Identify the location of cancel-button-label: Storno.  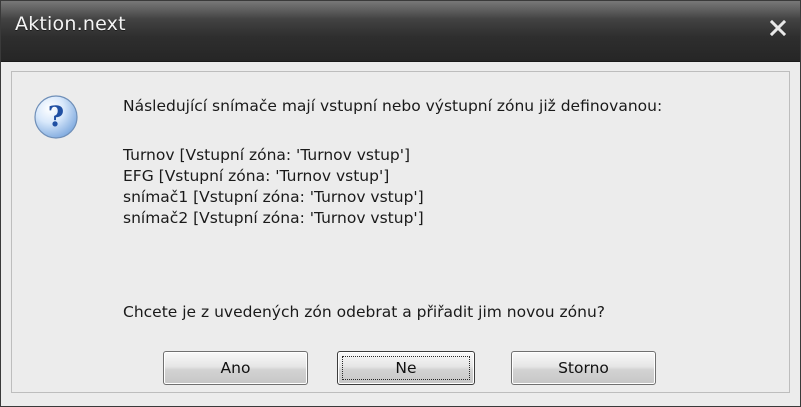
(583, 368).